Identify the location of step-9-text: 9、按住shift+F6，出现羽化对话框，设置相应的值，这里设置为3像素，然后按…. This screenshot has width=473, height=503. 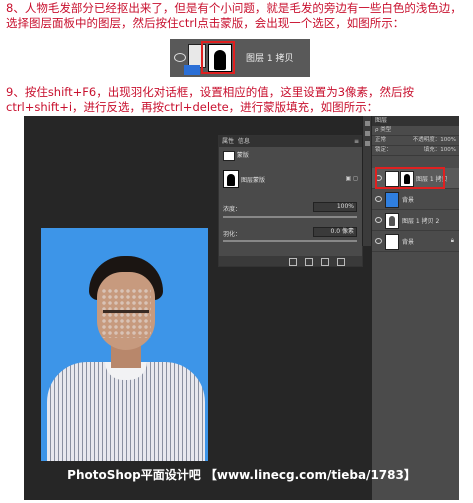
(210, 99).